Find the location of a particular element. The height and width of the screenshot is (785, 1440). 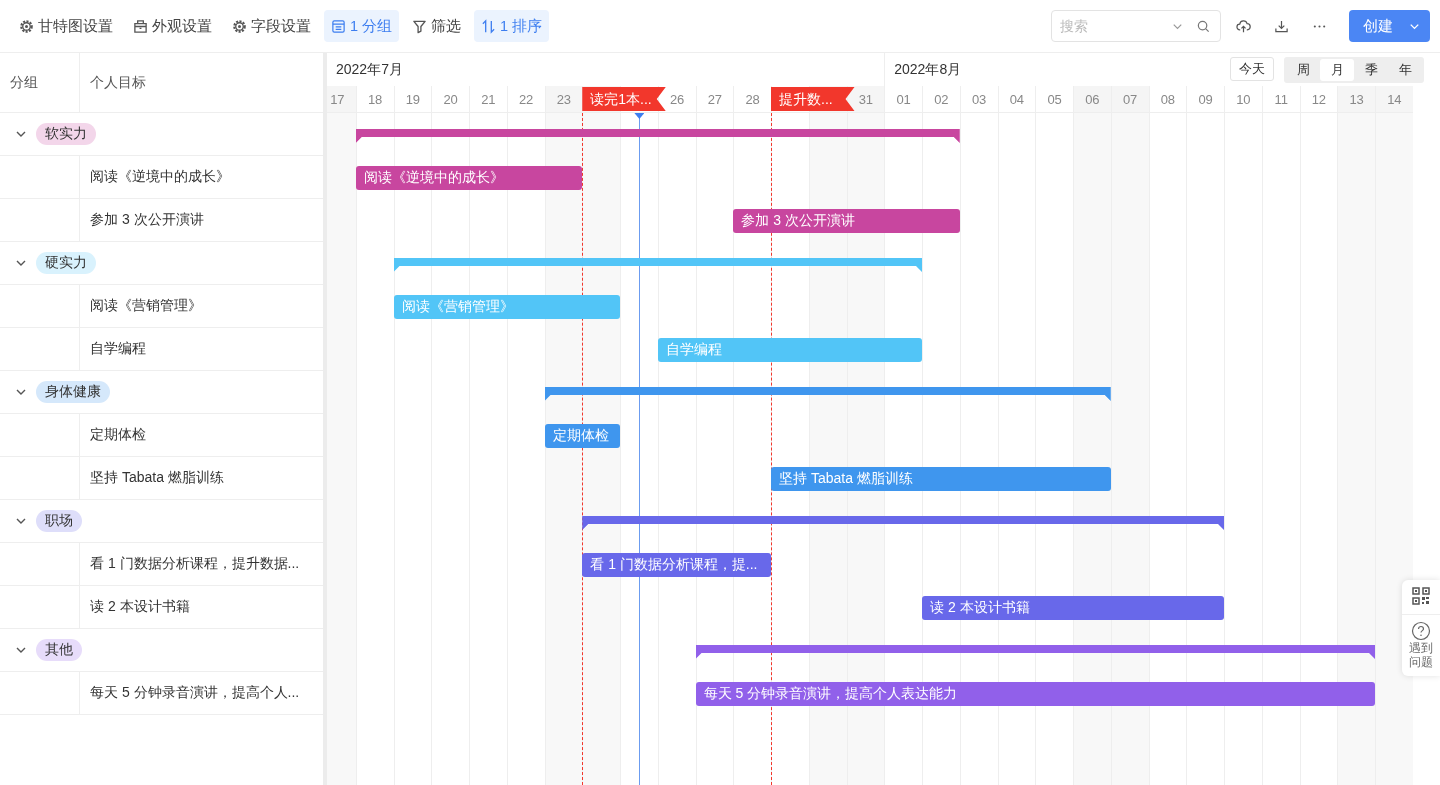

day-label: 08 is located at coordinates (1167, 99).